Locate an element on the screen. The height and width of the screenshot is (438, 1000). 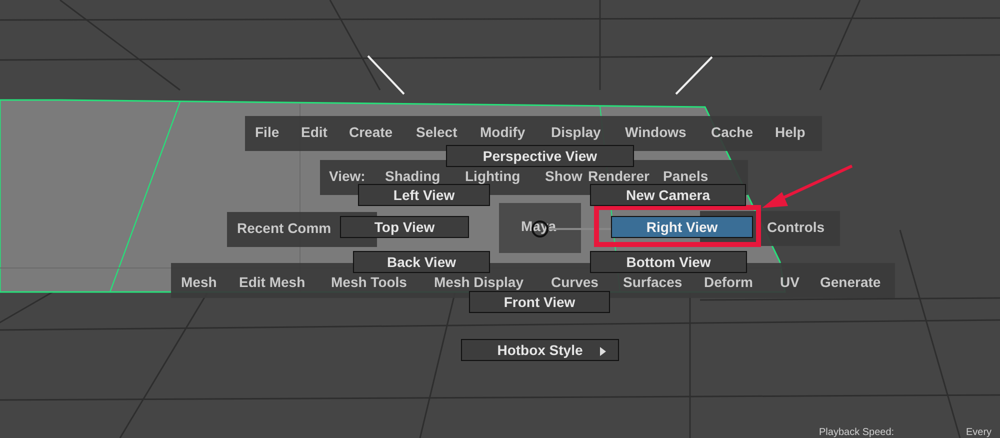
marking-menu: Right View is located at coordinates (682, 227).